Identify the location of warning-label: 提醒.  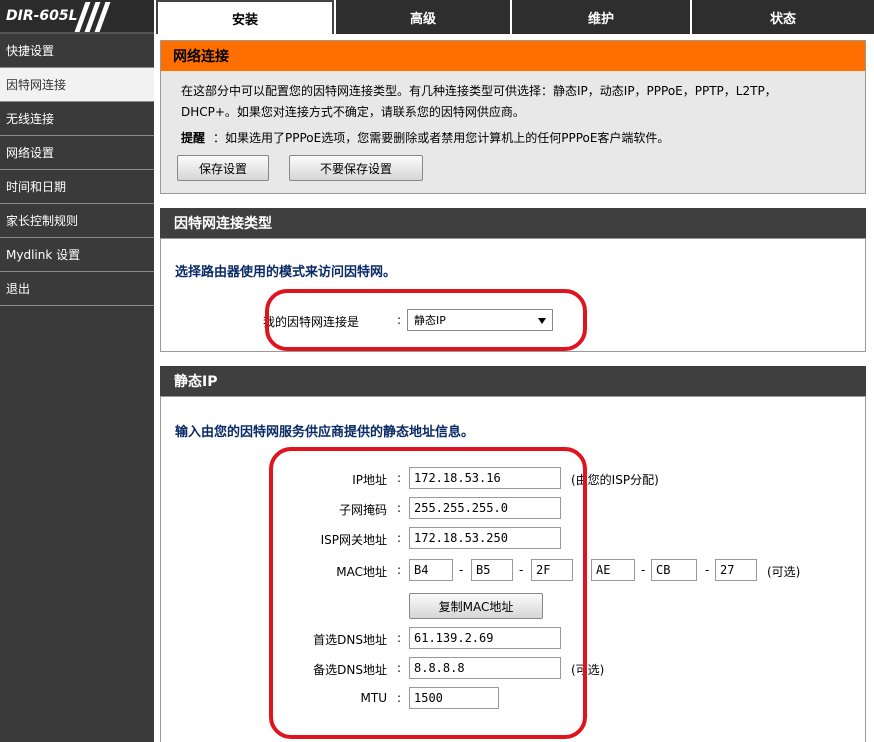
(193, 138).